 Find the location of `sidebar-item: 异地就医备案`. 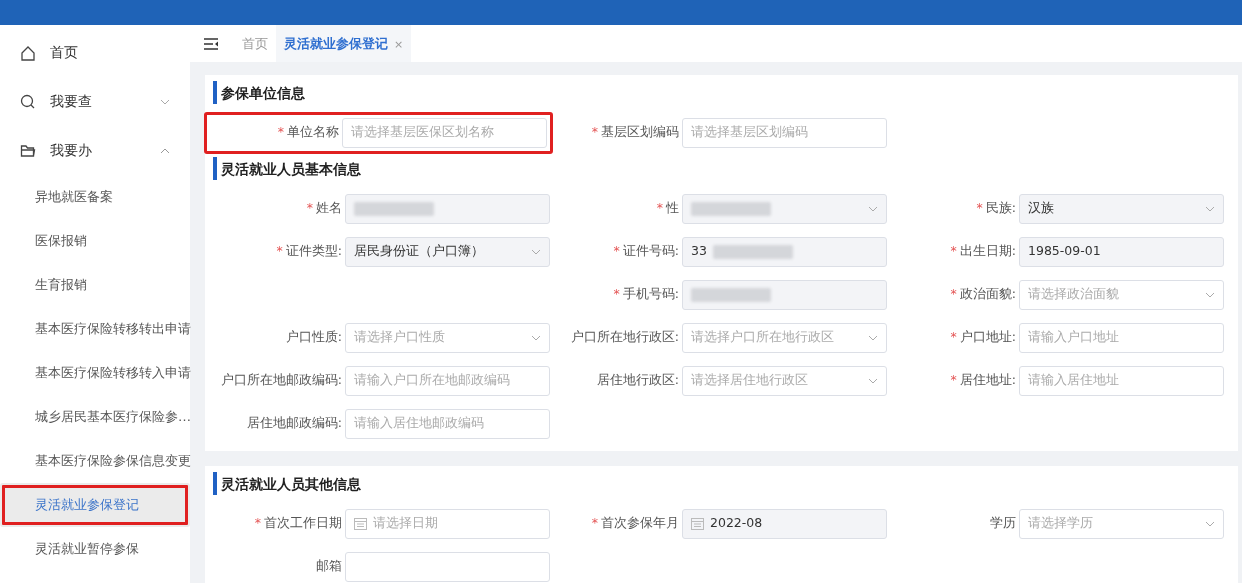

sidebar-item: 异地就医备案 is located at coordinates (95, 197).